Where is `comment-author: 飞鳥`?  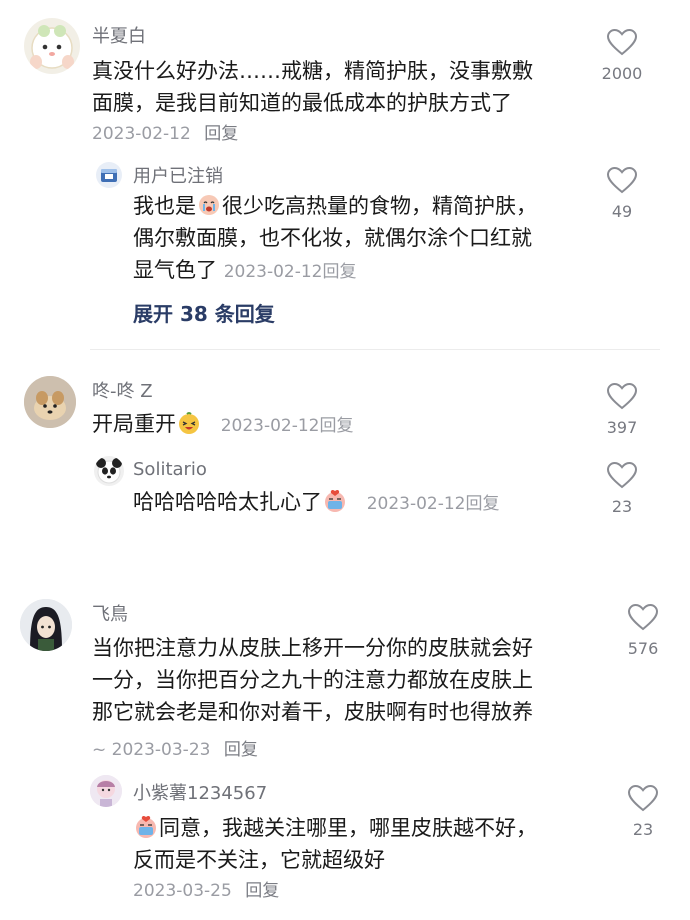 comment-author: 飞鳥 is located at coordinates (110, 613).